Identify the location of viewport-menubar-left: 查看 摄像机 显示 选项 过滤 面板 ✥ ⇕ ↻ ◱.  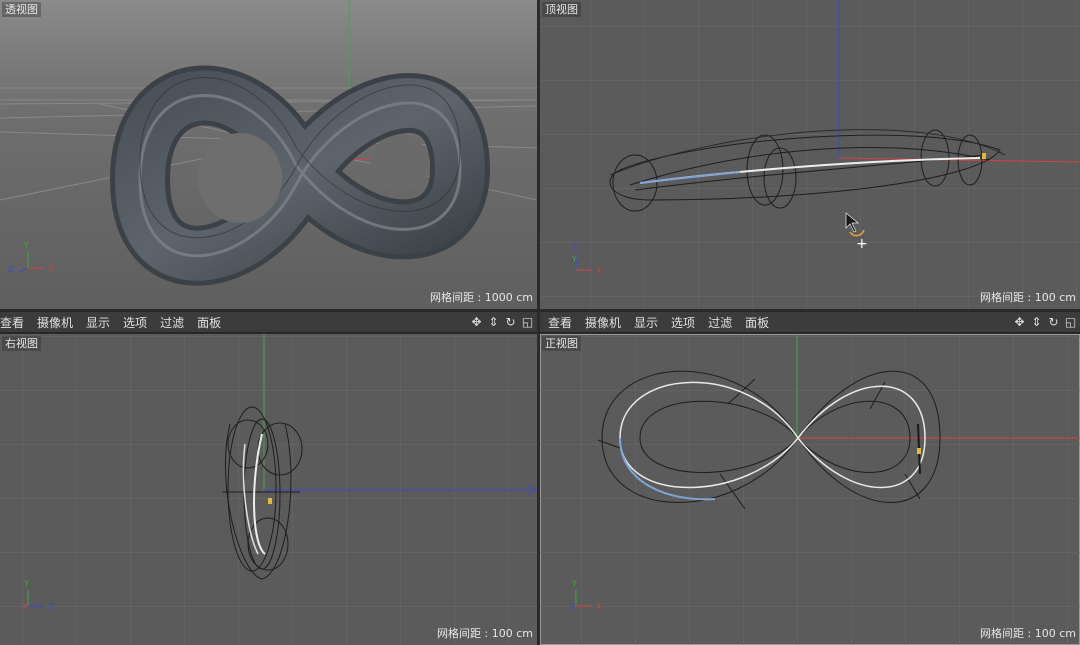
(268, 322).